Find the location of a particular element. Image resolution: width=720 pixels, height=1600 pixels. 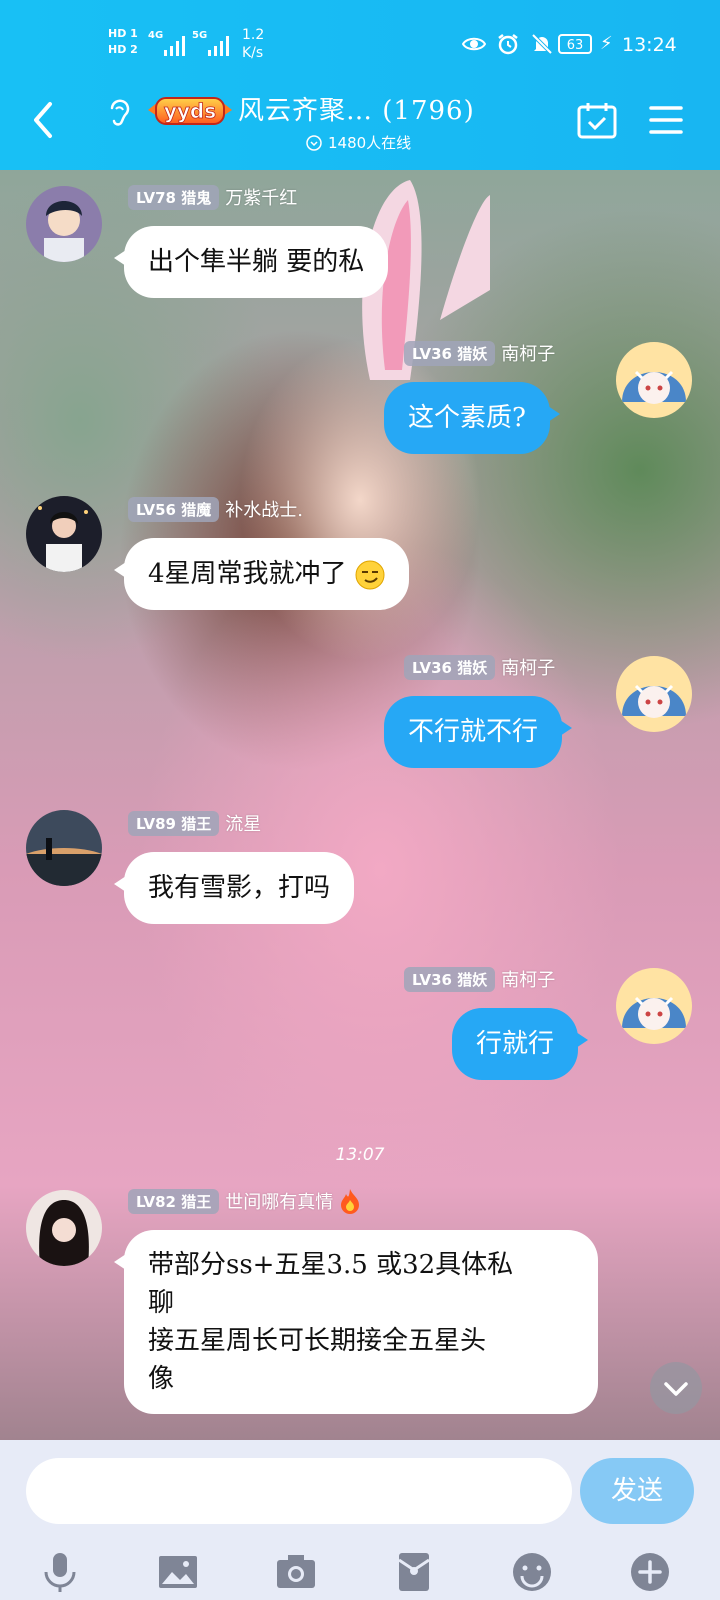

logo-text: yyds is located at coordinates (190, 111).